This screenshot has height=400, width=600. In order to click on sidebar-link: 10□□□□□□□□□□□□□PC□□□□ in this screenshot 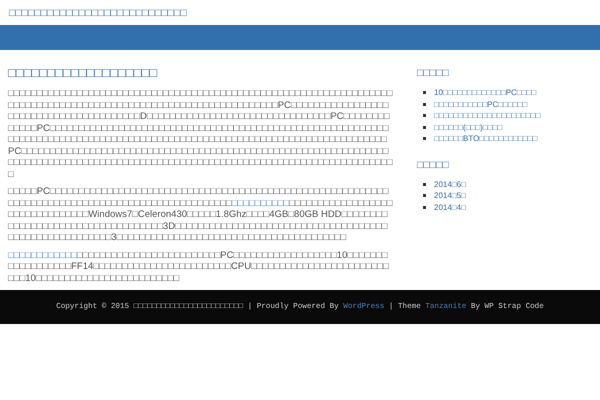, I will do `click(485, 92)`.